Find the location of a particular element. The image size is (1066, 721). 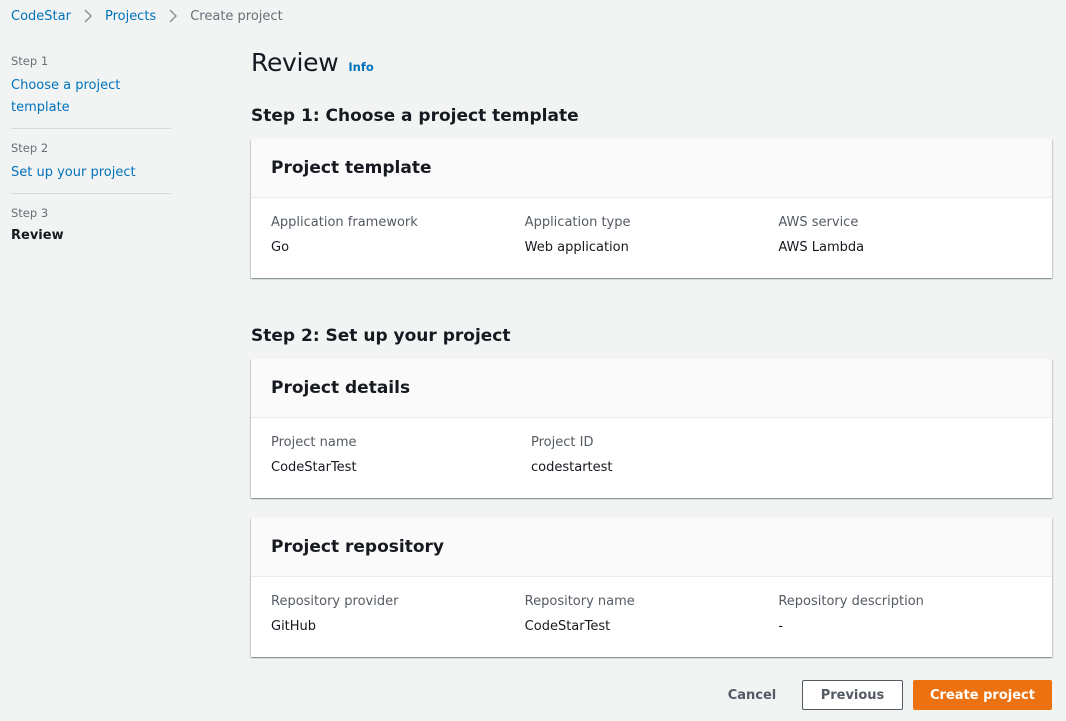

card-title: Project template is located at coordinates (351, 168).